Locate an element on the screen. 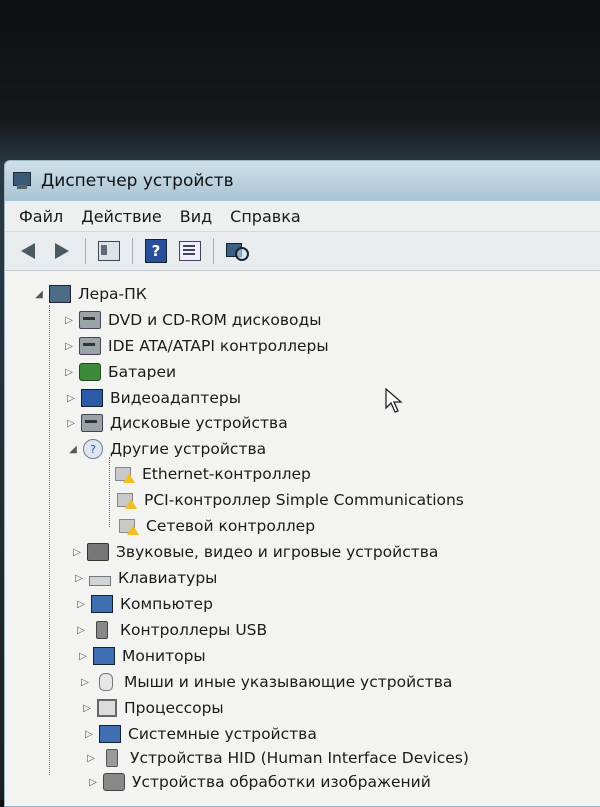 This screenshot has width=600, height=807. tree-item-pci: PCI-контроллер Simple Communications is located at coordinates (290, 500).